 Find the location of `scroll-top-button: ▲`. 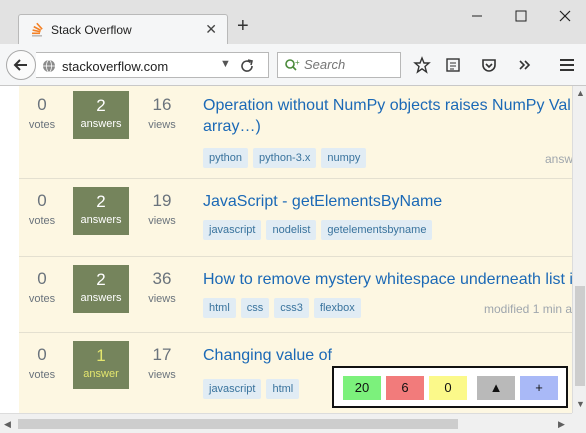

scroll-top-button: ▲ is located at coordinates (496, 388).